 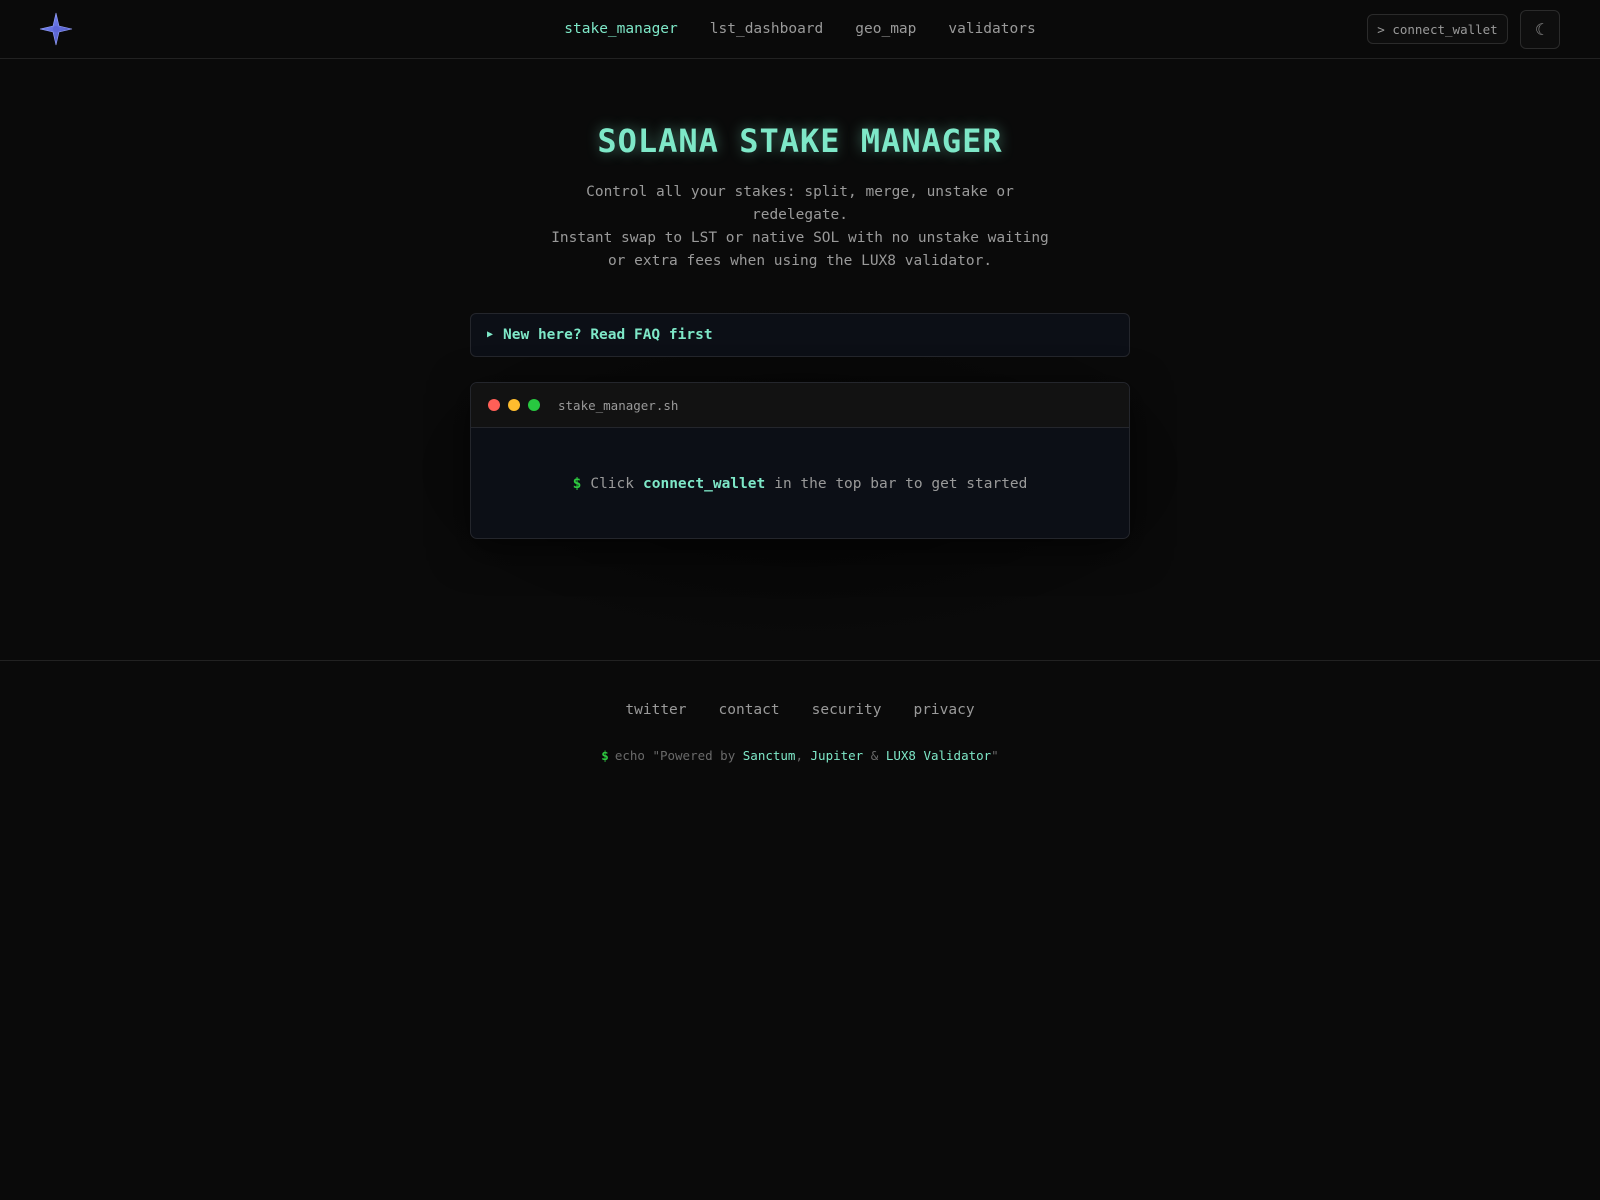 What do you see at coordinates (608, 335) in the screenshot?
I see `faq-label: New here? Read FAQ first` at bounding box center [608, 335].